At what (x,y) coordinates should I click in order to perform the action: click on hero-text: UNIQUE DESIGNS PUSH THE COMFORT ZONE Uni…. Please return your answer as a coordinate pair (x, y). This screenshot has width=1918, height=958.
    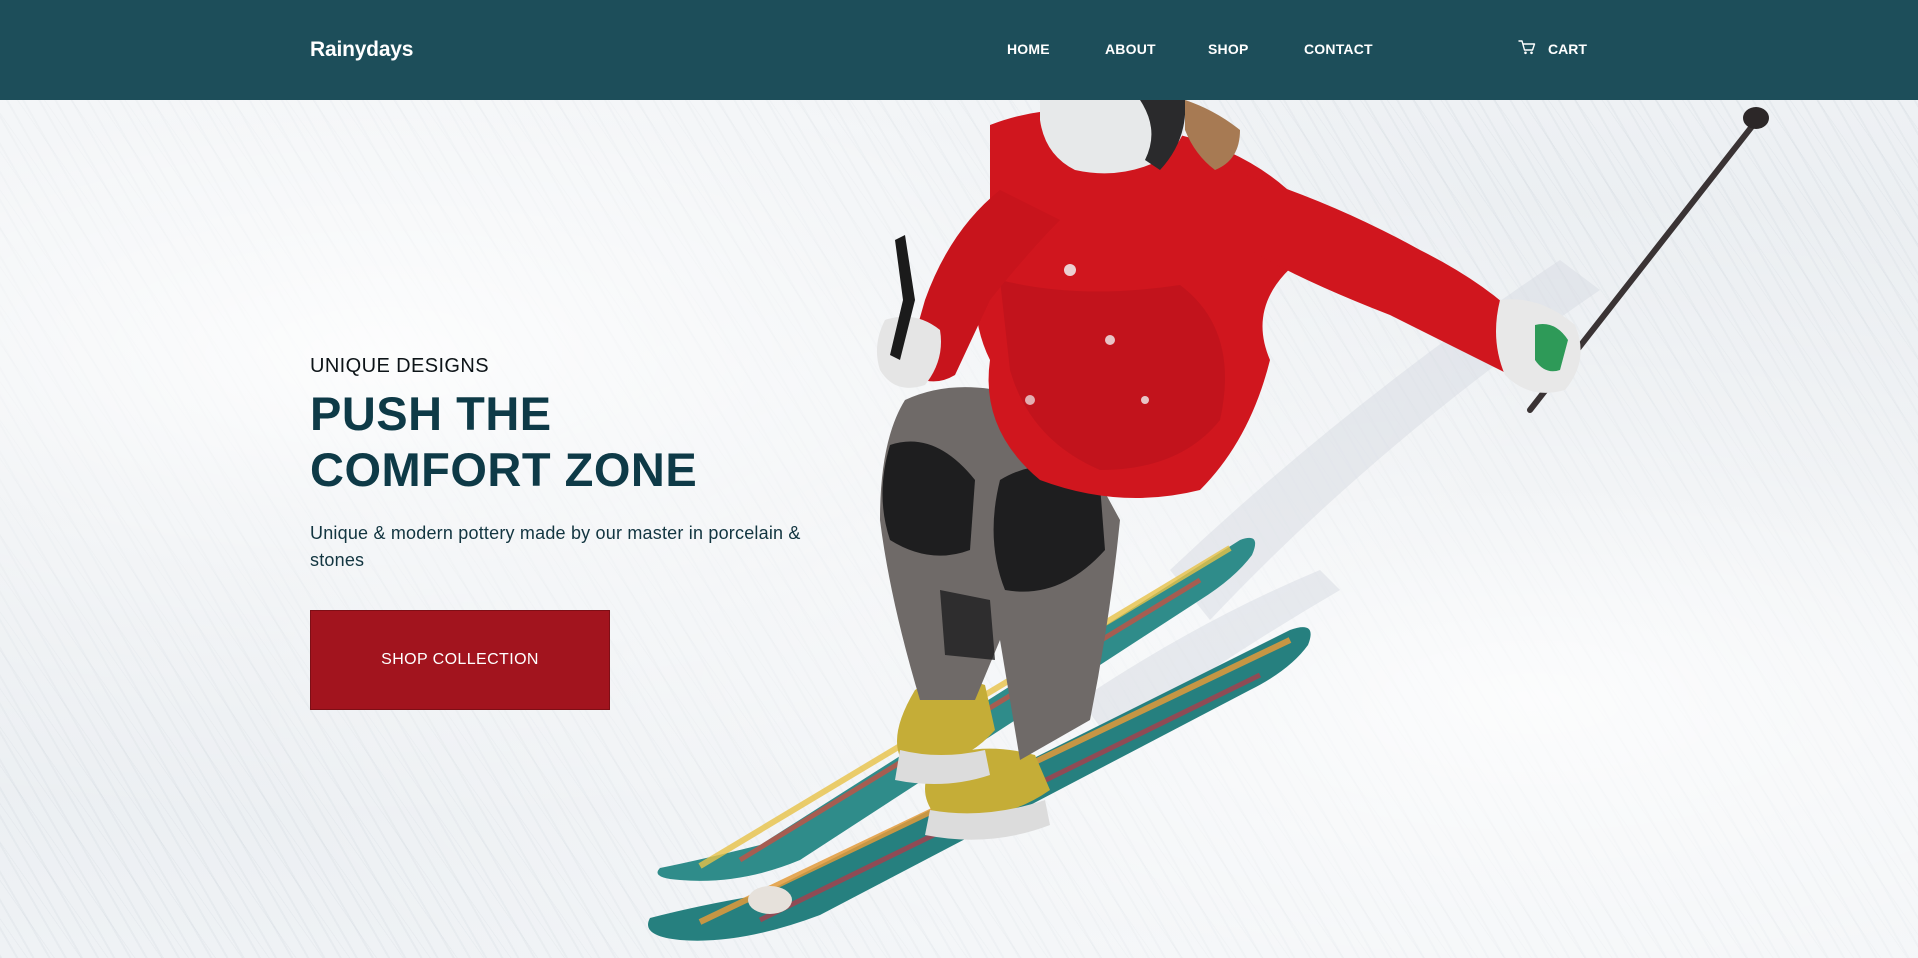
    Looking at the image, I should click on (580, 464).